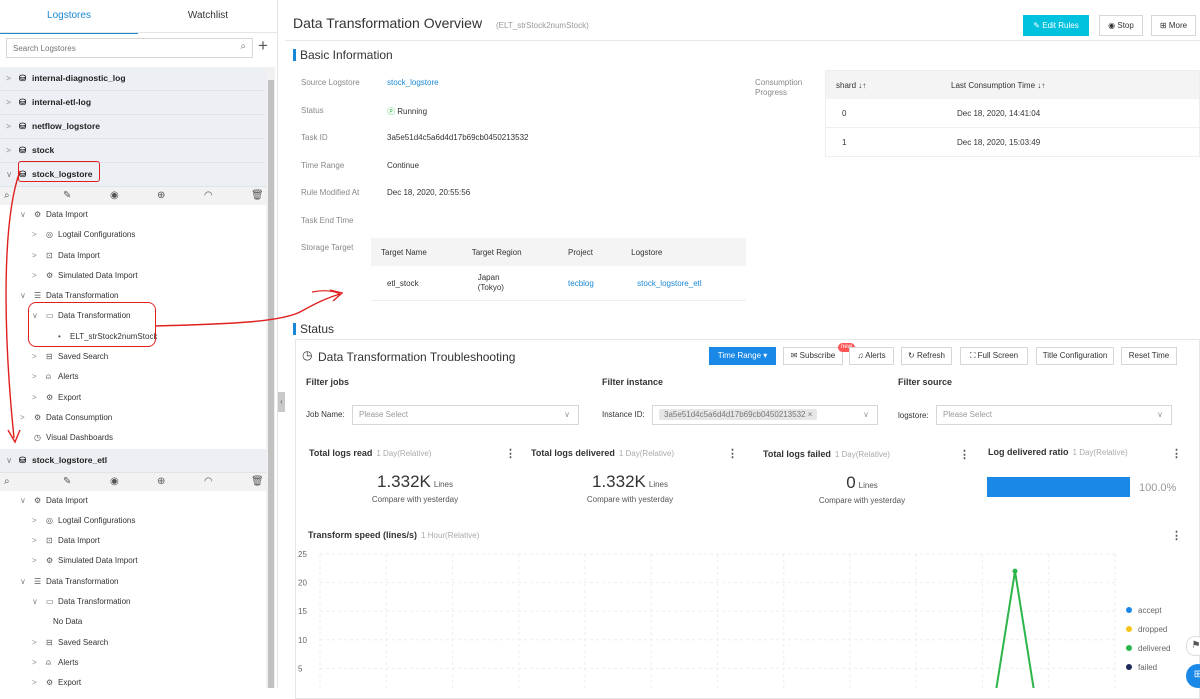  What do you see at coordinates (1121, 25) in the screenshot?
I see `stop-button: ◉ Stop` at bounding box center [1121, 25].